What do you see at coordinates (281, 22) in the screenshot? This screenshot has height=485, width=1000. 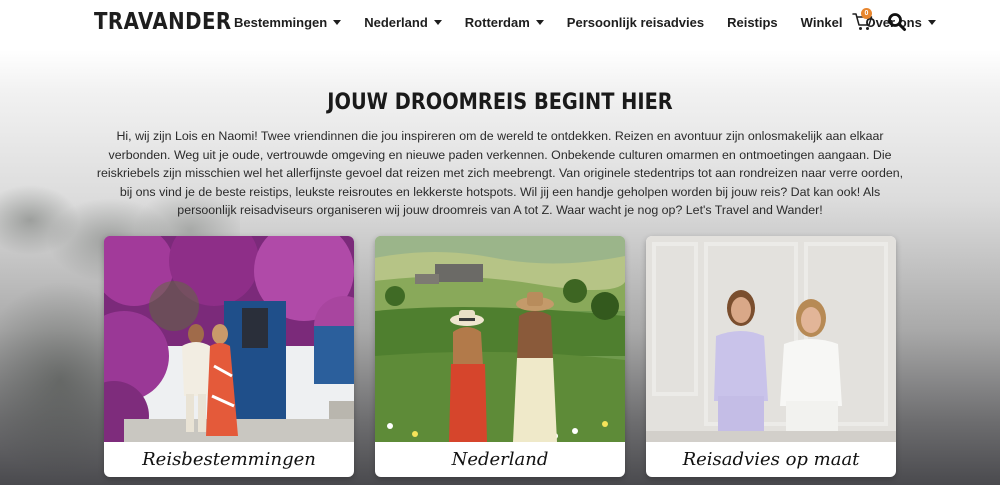 I see `nav-item-label: Bestemmingen` at bounding box center [281, 22].